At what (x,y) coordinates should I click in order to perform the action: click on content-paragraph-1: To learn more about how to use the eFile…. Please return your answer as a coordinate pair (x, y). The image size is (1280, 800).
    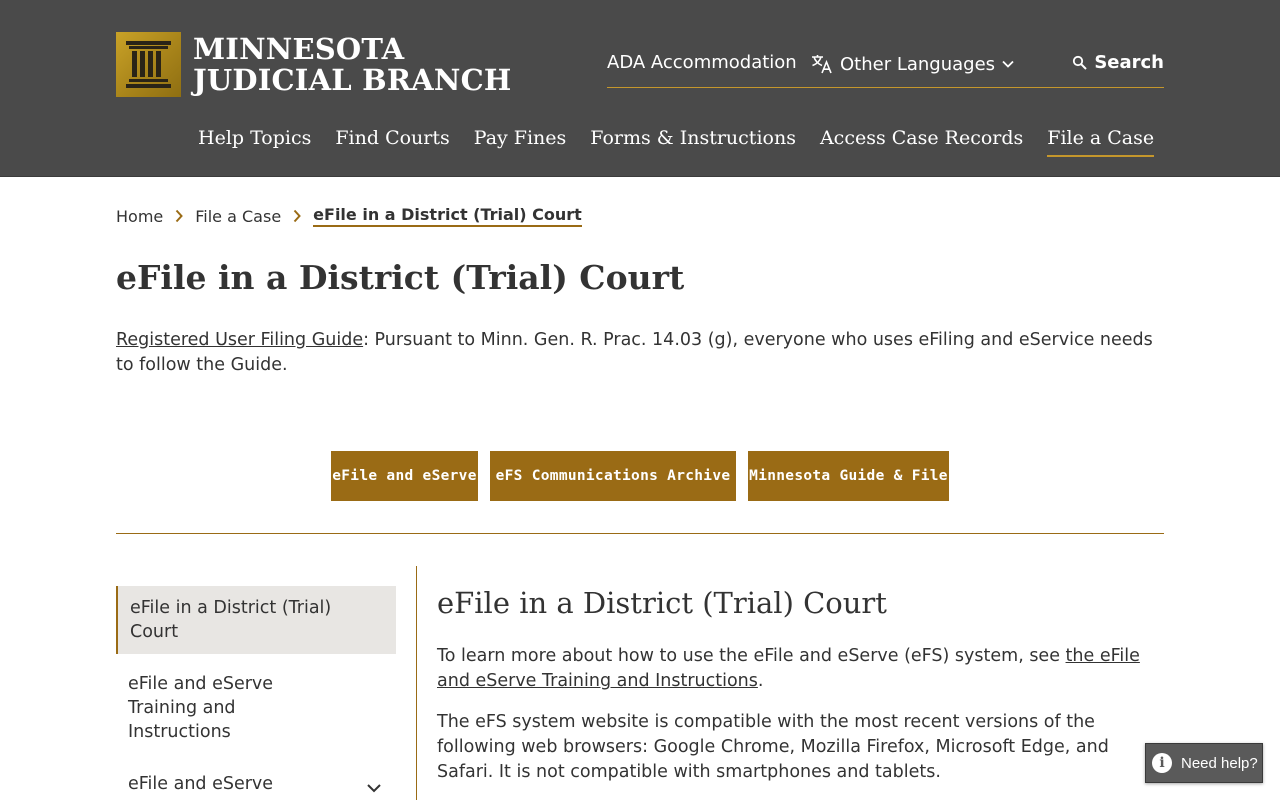
    Looking at the image, I should click on (792, 669).